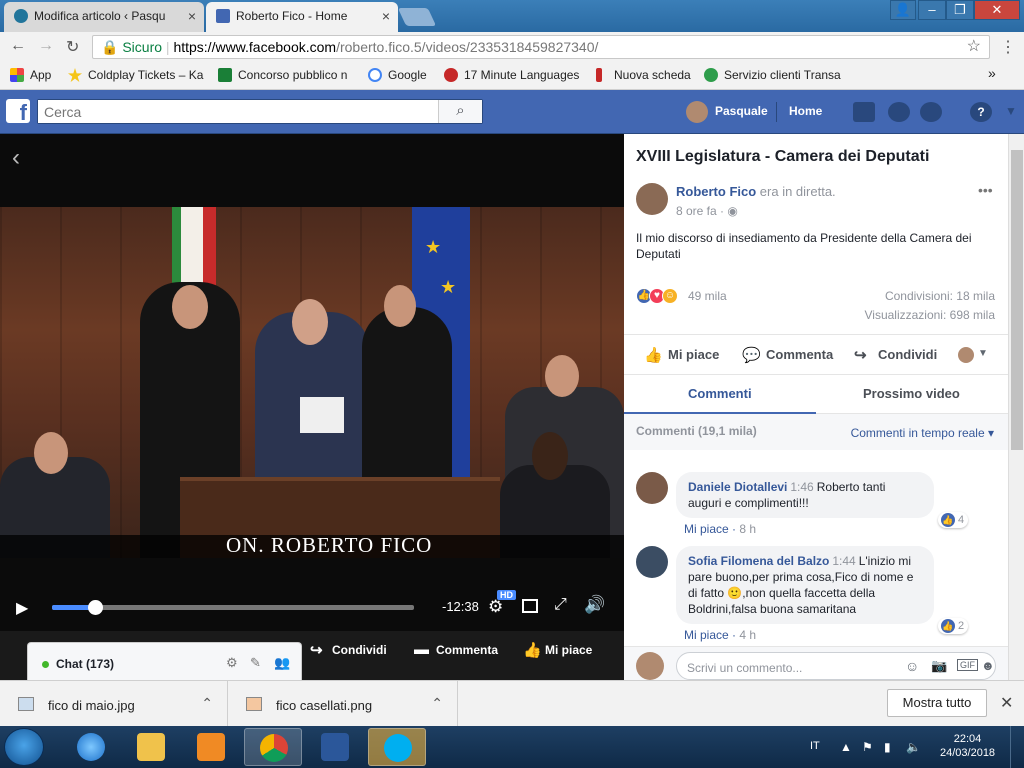 The image size is (1024, 768). What do you see at coordinates (104, 17) in the screenshot?
I see `tab-wordpress: Modifica articolo ‹ Pasqu ×` at bounding box center [104, 17].